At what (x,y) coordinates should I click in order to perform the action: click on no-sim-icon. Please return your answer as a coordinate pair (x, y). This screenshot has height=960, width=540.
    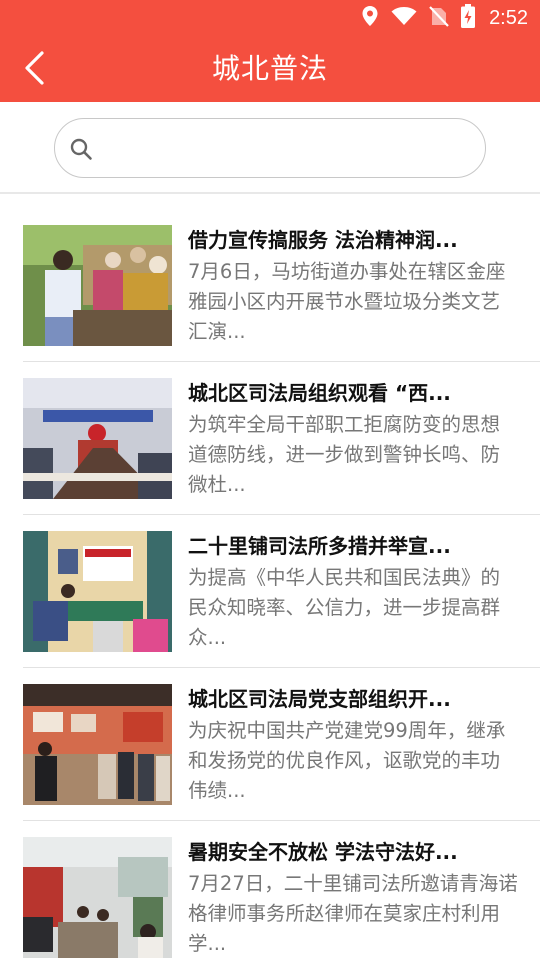
    Looking at the image, I should click on (439, 18).